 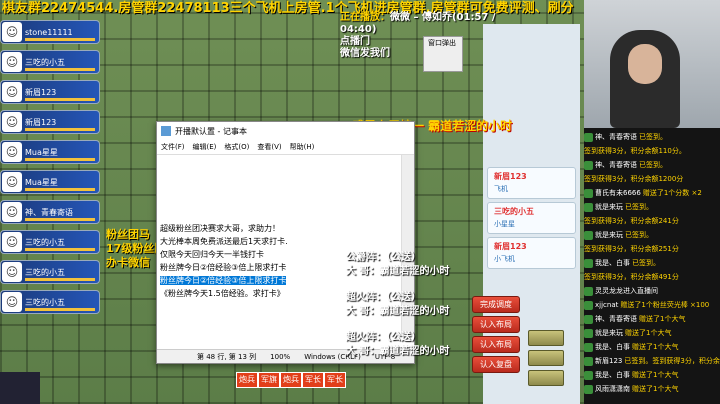 I want to click on chat-line: 灵灵龙龙进入直播间, so click(x=621, y=291).